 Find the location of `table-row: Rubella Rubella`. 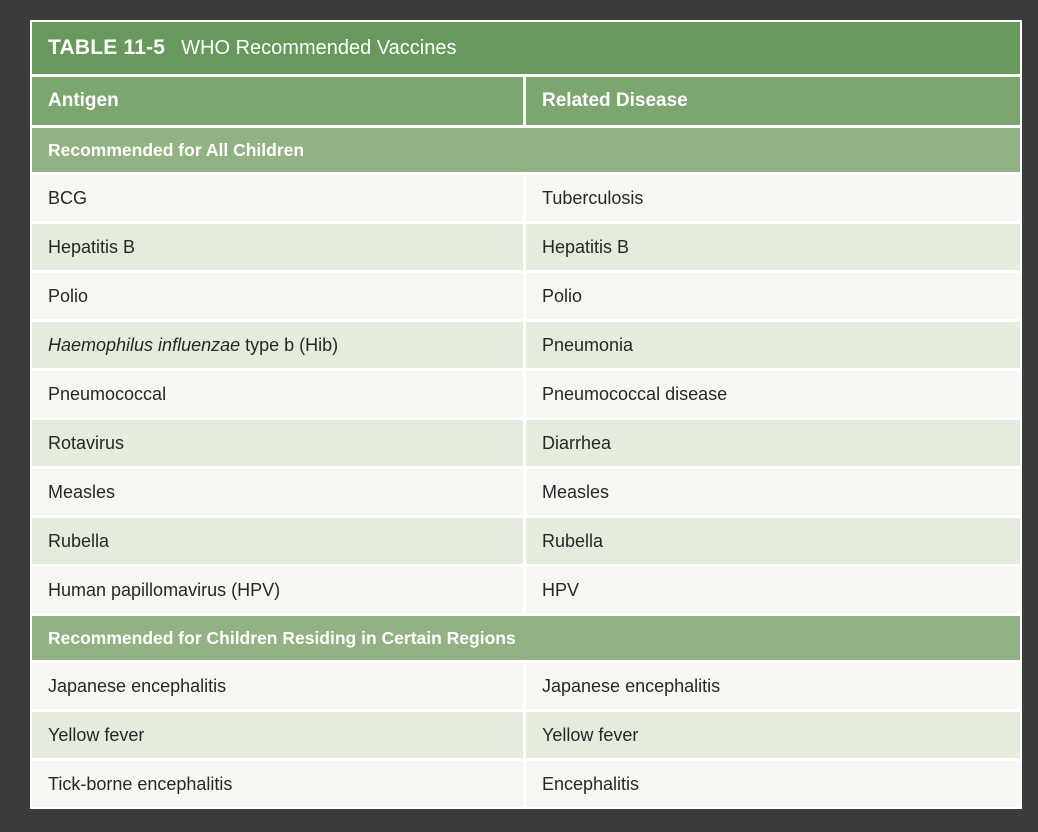

table-row: Rubella Rubella is located at coordinates (526, 541).